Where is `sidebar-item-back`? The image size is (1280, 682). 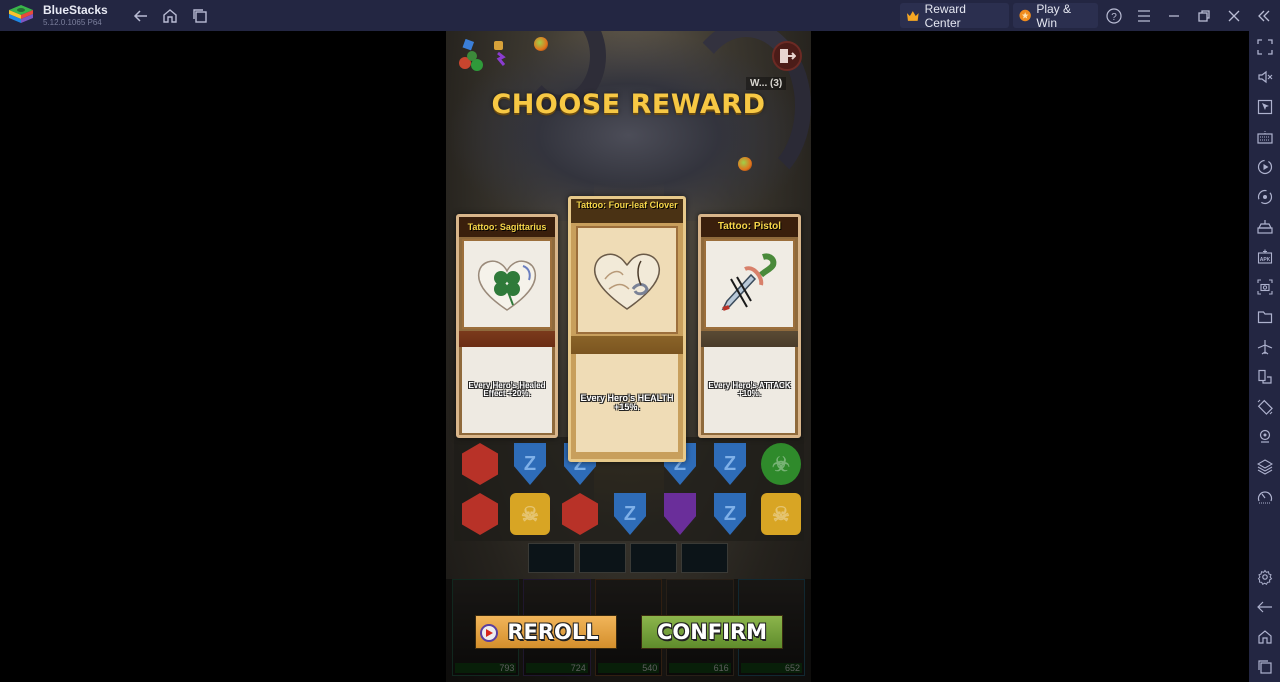 sidebar-item-back is located at coordinates (1264, 606).